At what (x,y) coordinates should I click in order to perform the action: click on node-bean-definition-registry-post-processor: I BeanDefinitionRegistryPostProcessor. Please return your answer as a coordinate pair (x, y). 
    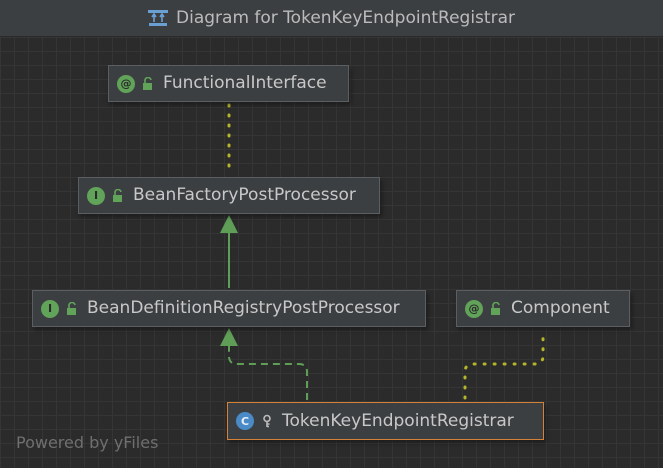
    Looking at the image, I should click on (229, 308).